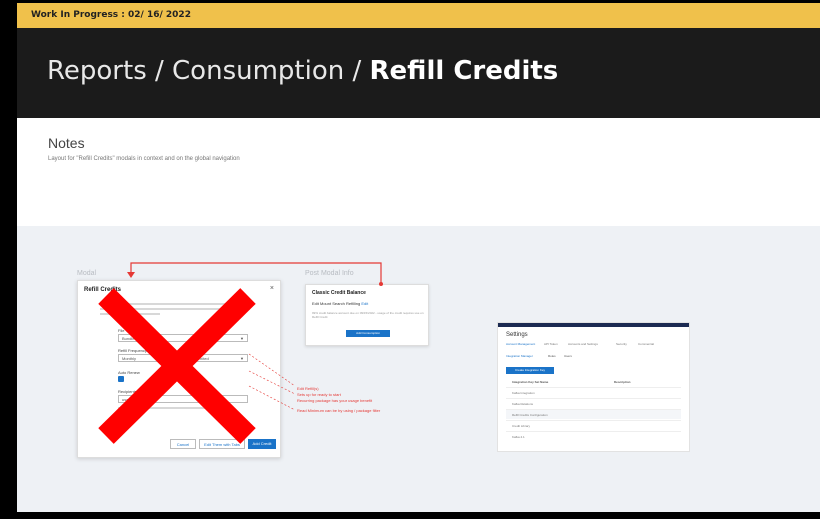  I want to click on breadcrumb: Reports / Consumption / Refill Credits, so click(302, 71).